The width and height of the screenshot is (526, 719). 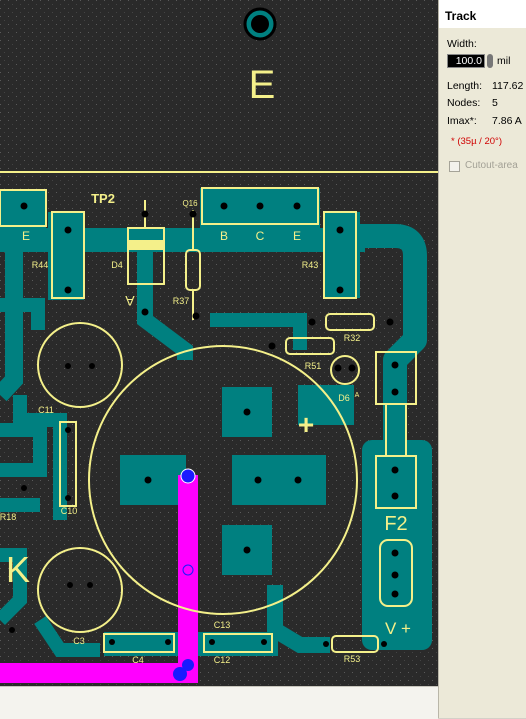 I want to click on label-r43: R43, so click(x=310, y=265).